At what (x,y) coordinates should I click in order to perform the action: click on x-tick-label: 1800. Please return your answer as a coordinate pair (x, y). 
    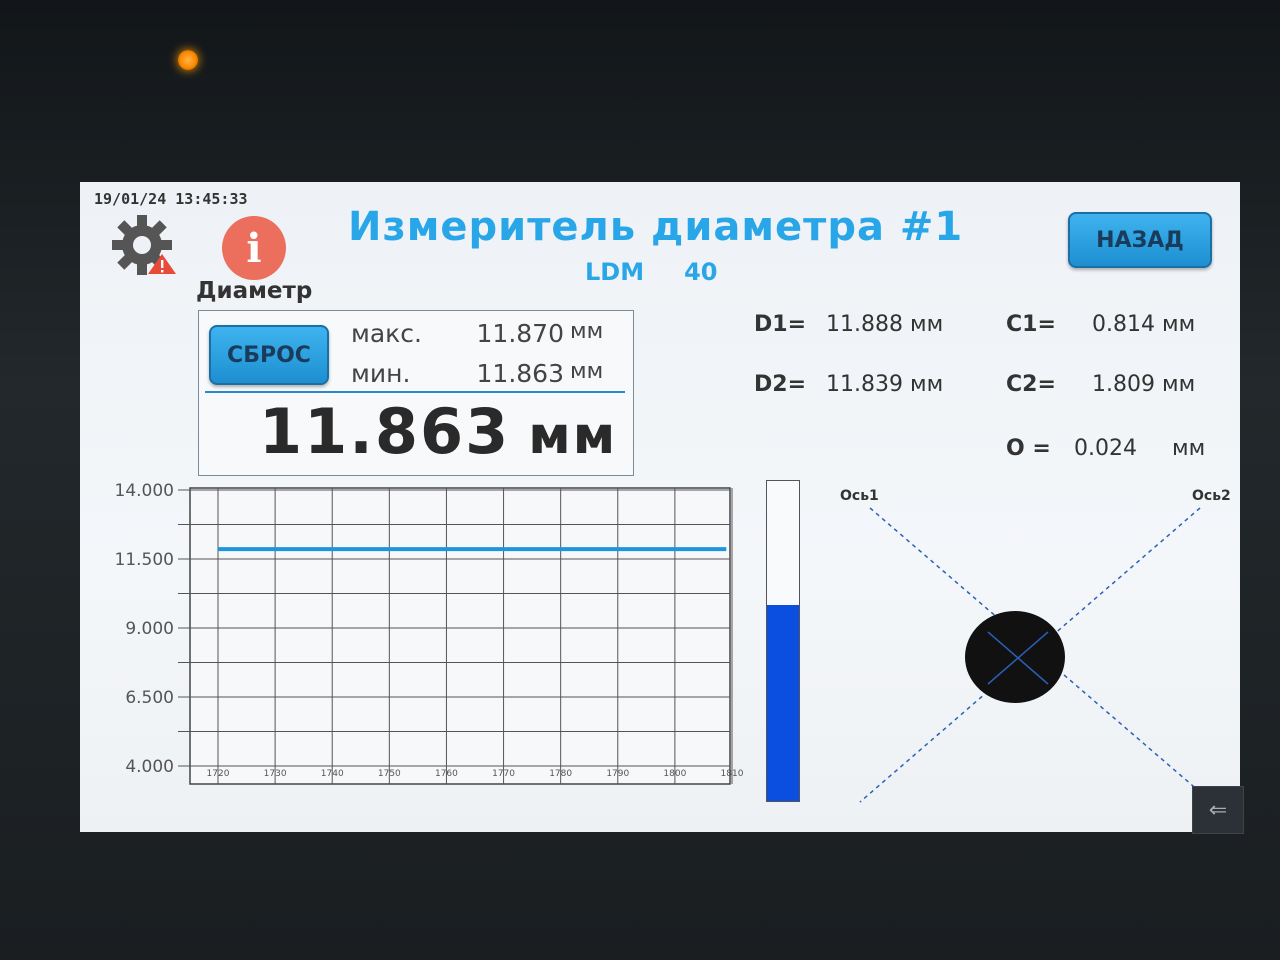
    Looking at the image, I should click on (674, 774).